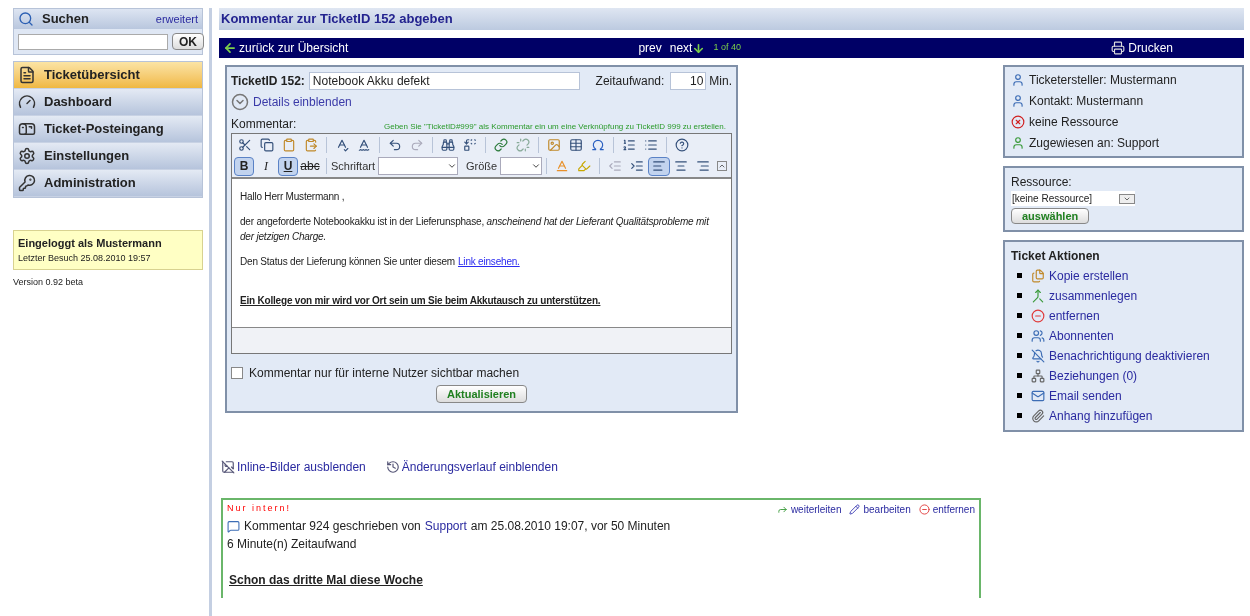 This screenshot has width=1250, height=616. I want to click on history-icon, so click(392, 467).